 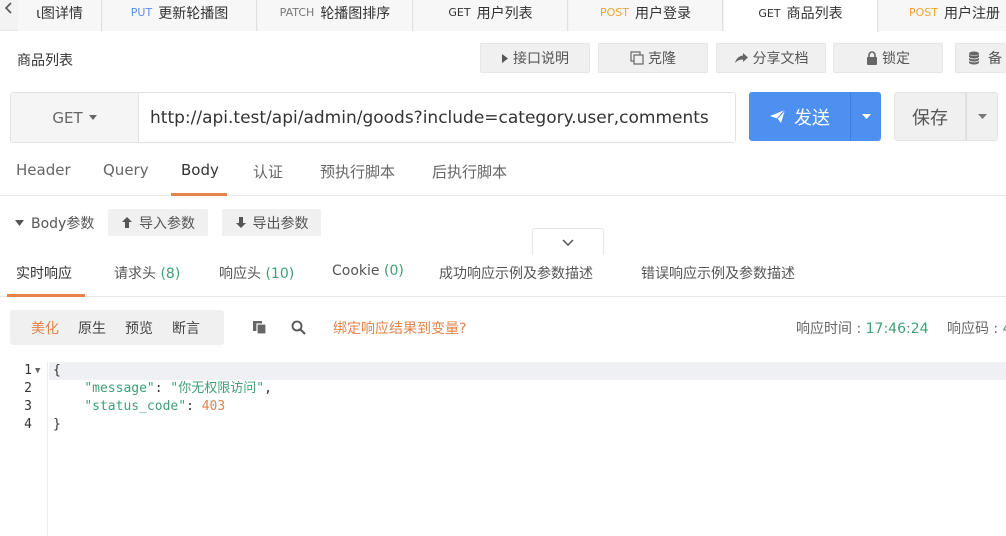 I want to click on response-code-label: 响应码 :, so click(x=974, y=329).